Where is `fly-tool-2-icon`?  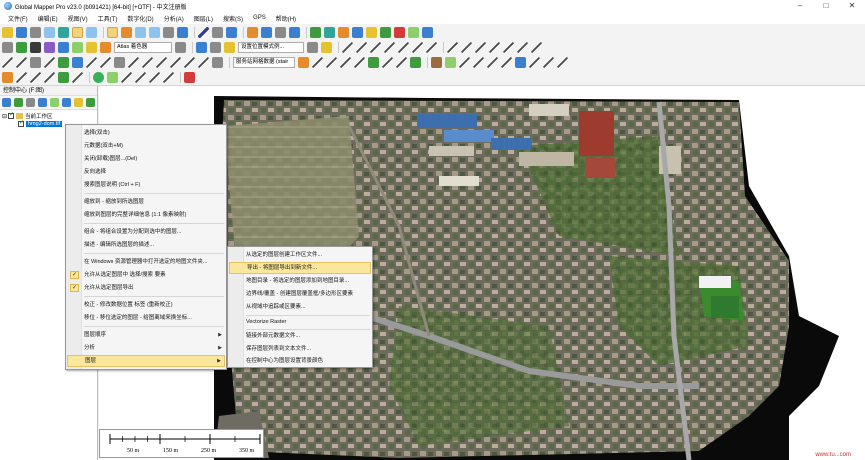
fly-tool-2-icon is located at coordinates (140, 77).